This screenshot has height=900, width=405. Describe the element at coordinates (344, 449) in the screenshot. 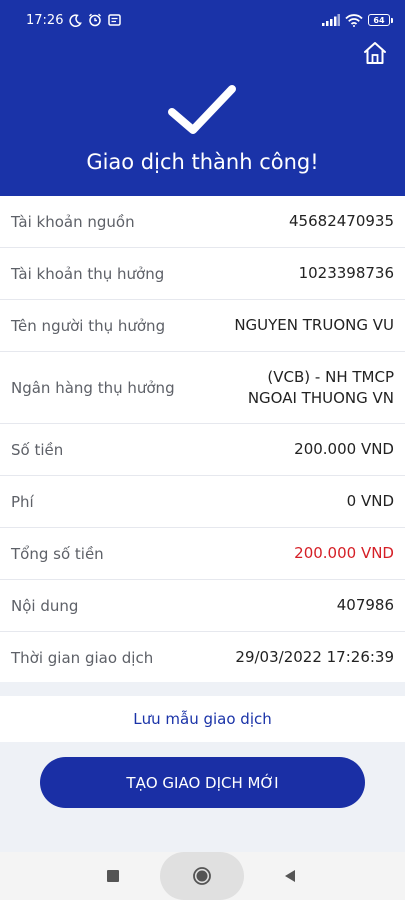

I see `detail-value: 200.000 VND` at that location.